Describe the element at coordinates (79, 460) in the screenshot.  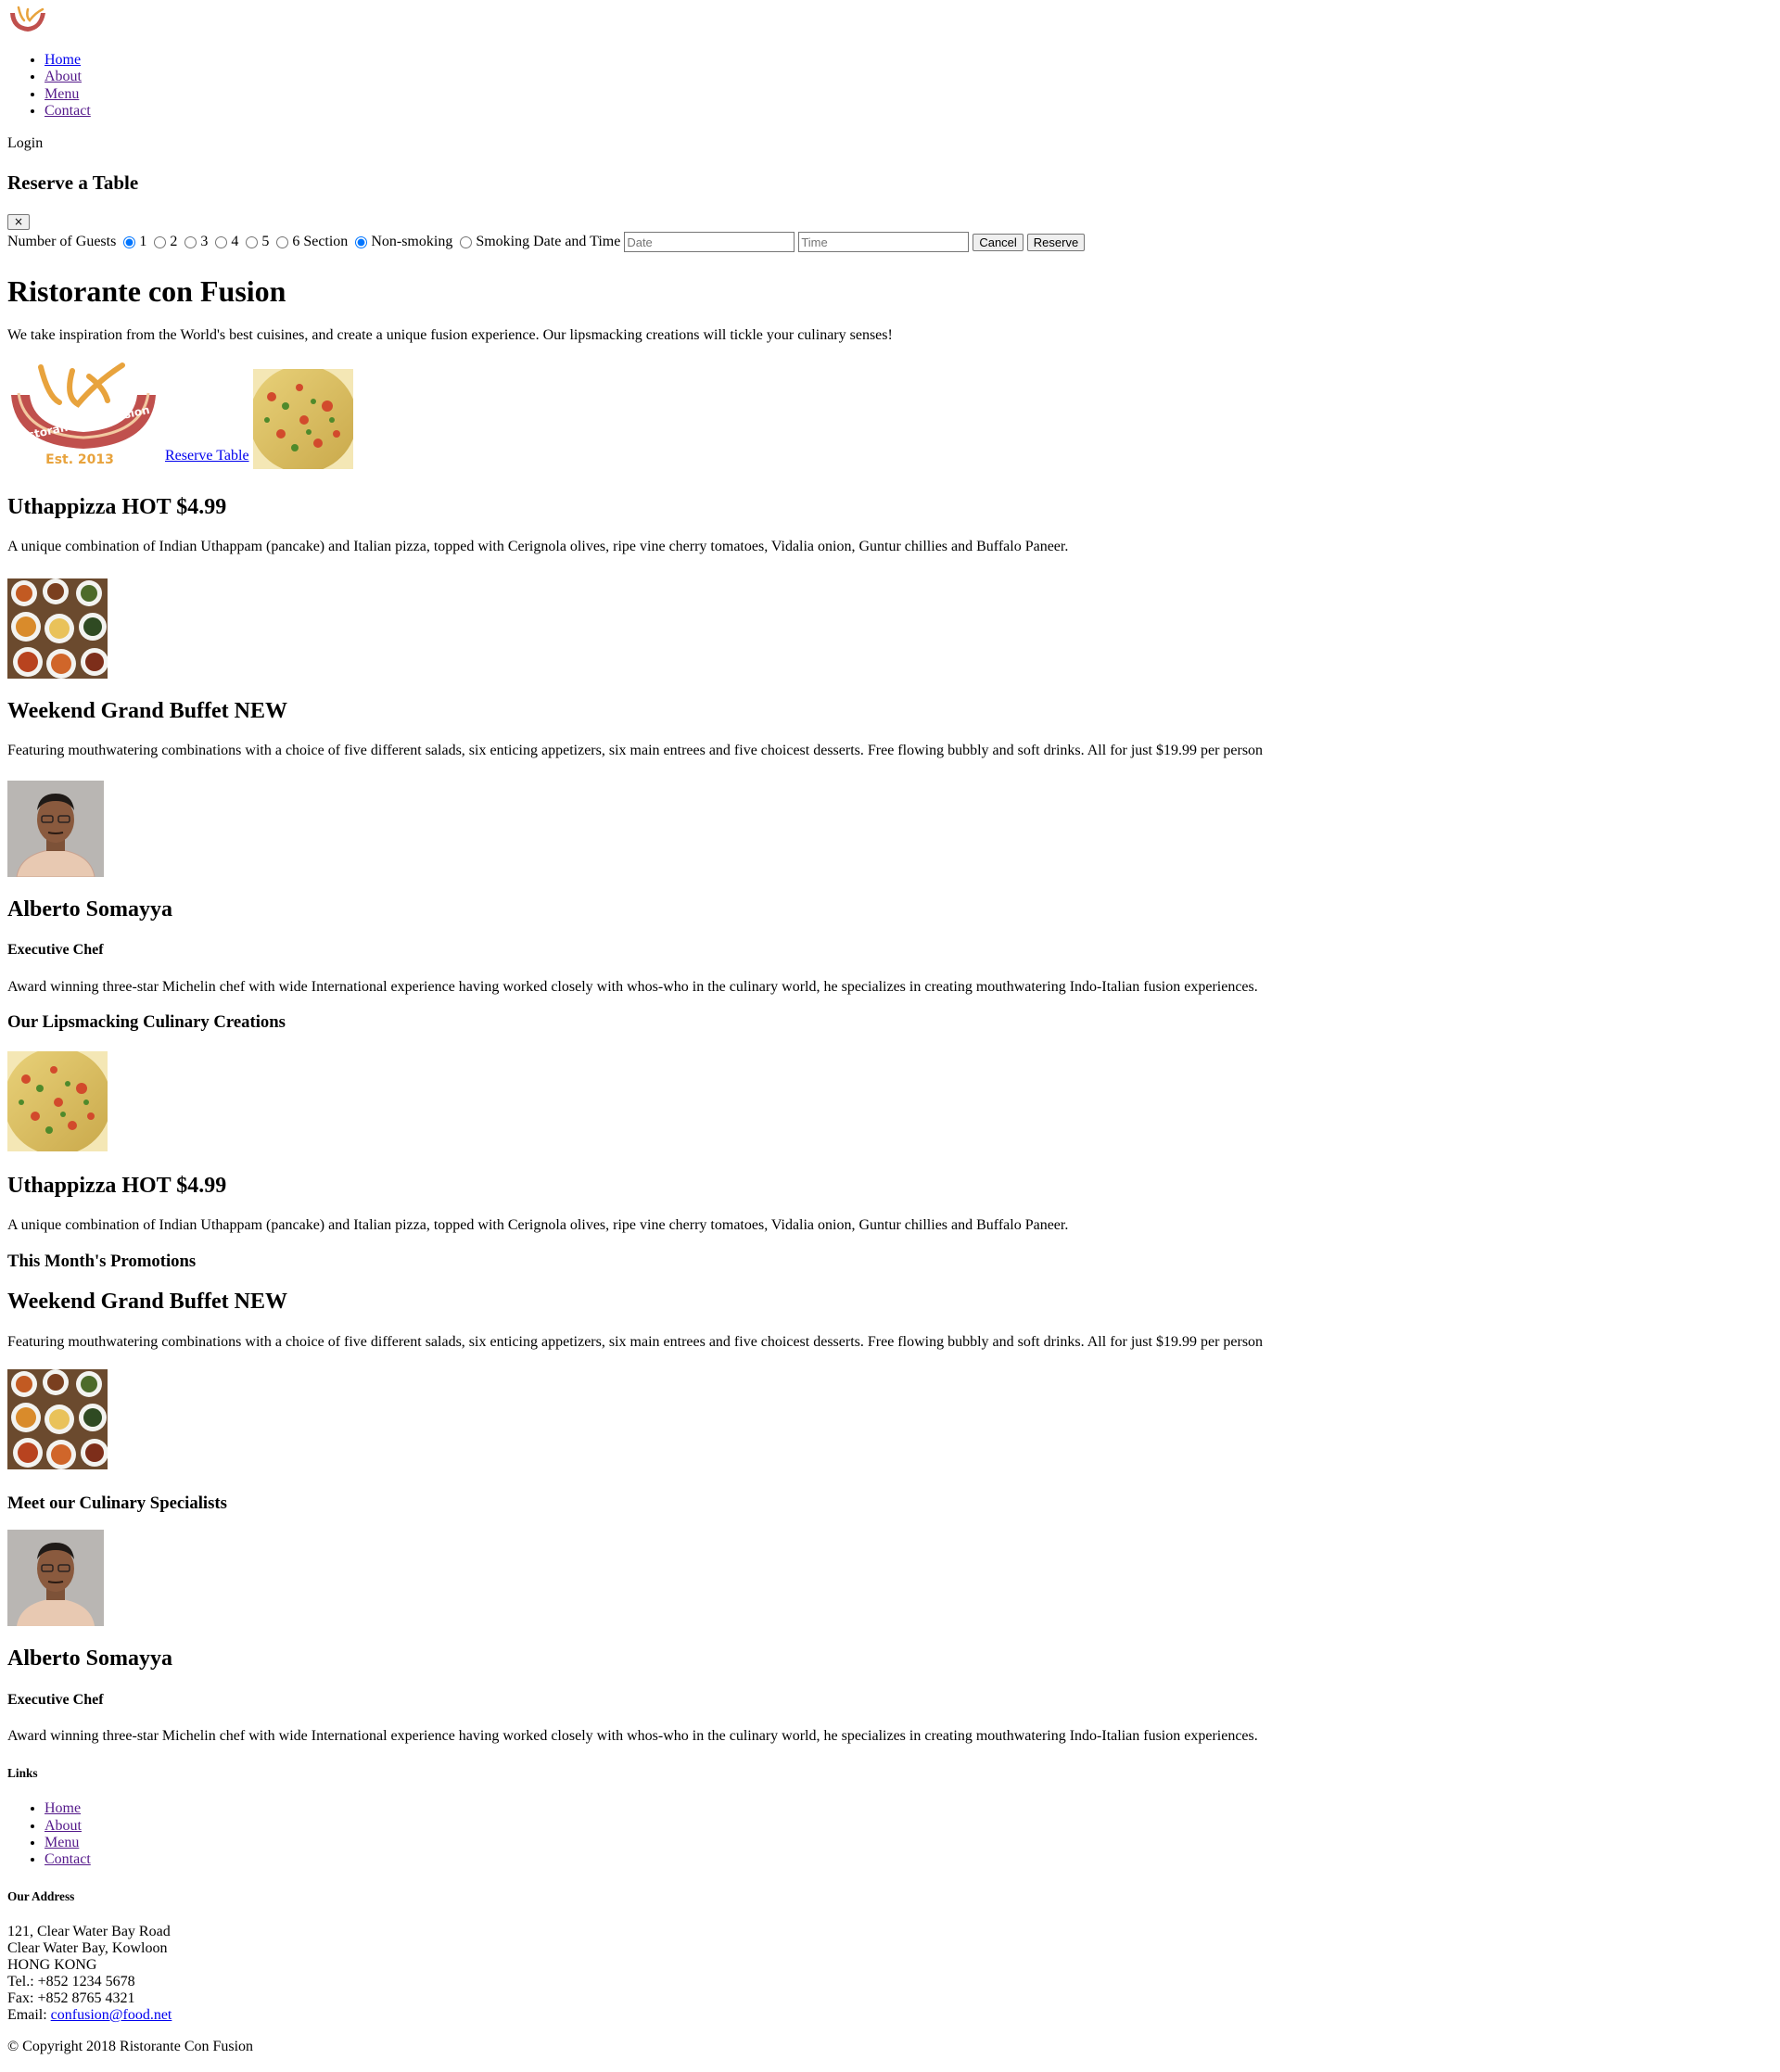
I see `logo-est: Est. 2013` at that location.